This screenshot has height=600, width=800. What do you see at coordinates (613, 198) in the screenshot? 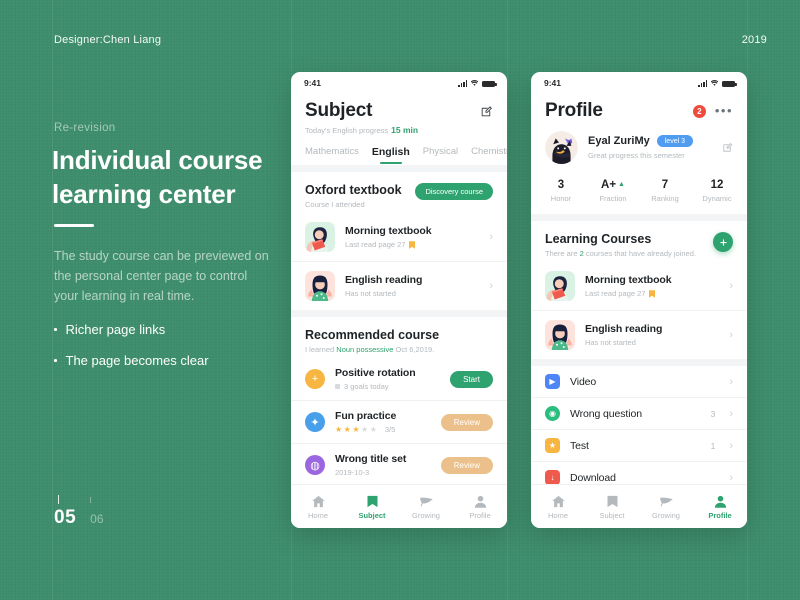
I see `stat-label: Fraction` at bounding box center [613, 198].